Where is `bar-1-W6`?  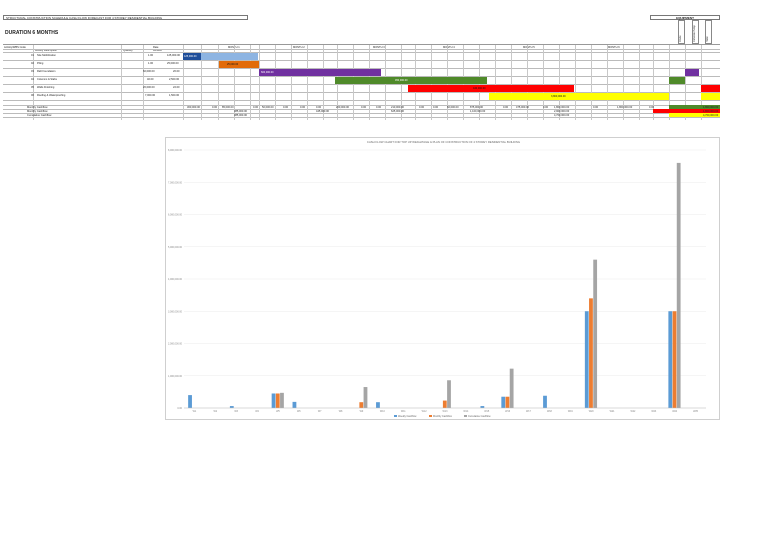 bar-1-W6 is located at coordinates (294, 404).